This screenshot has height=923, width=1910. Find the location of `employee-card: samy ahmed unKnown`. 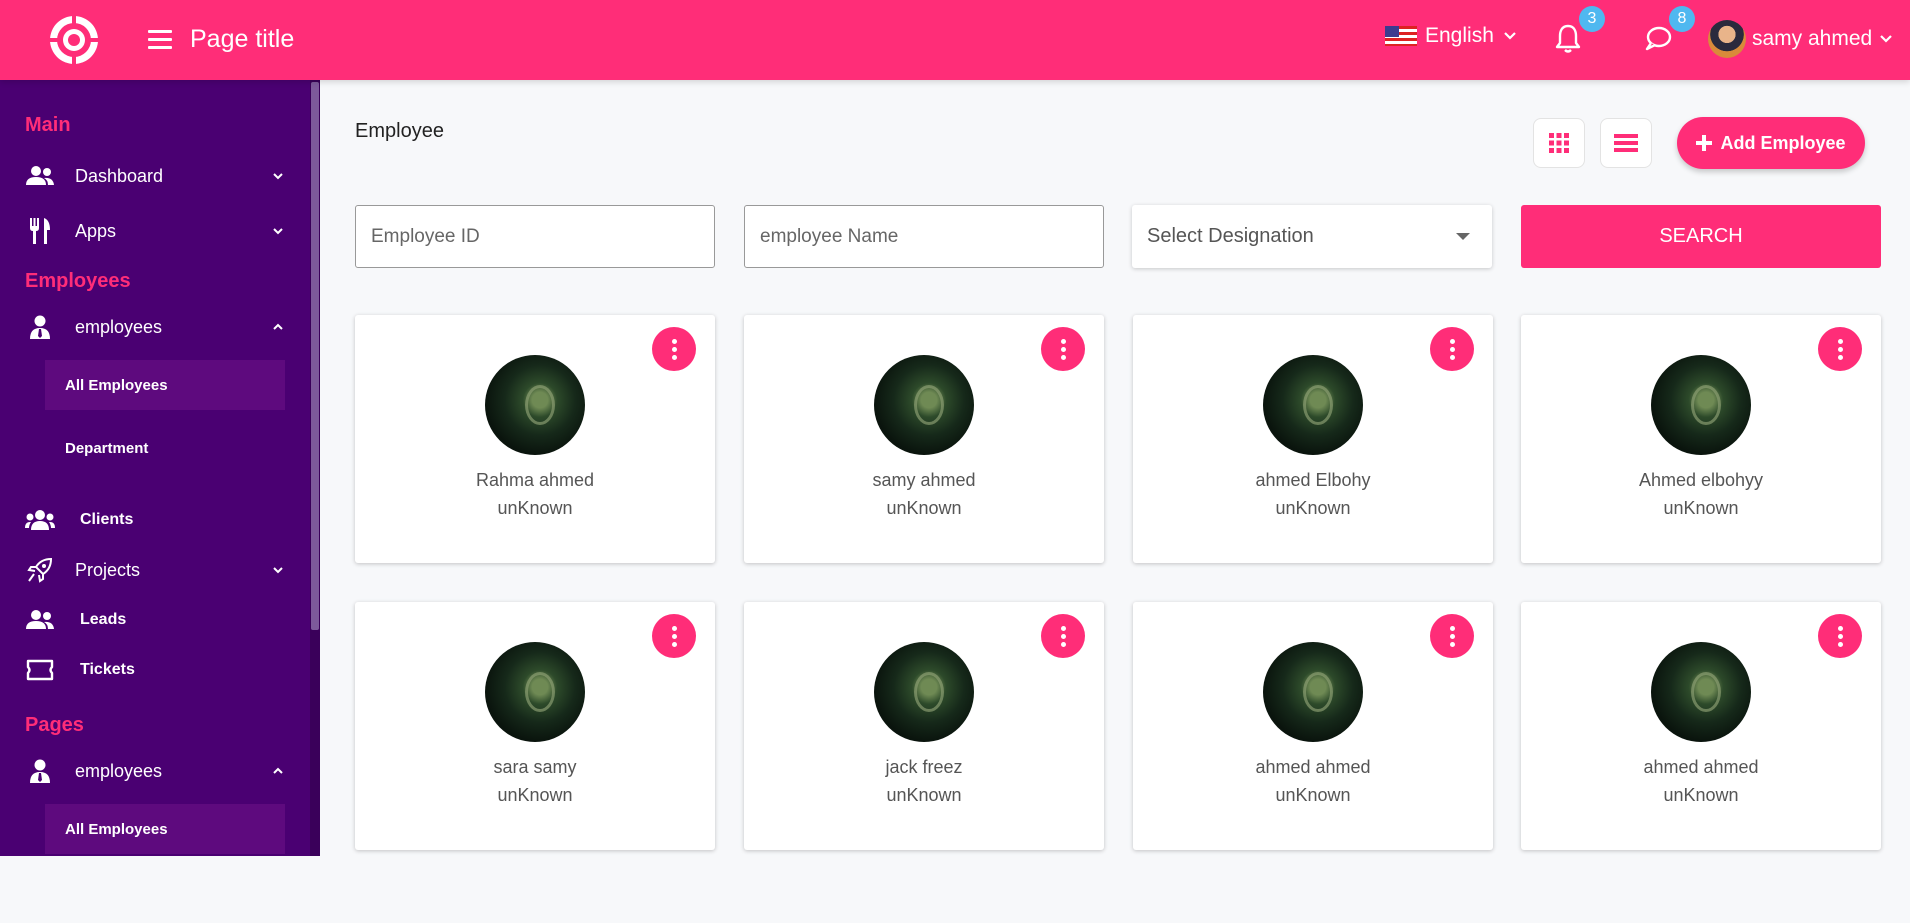

employee-card: samy ahmed unKnown is located at coordinates (924, 439).